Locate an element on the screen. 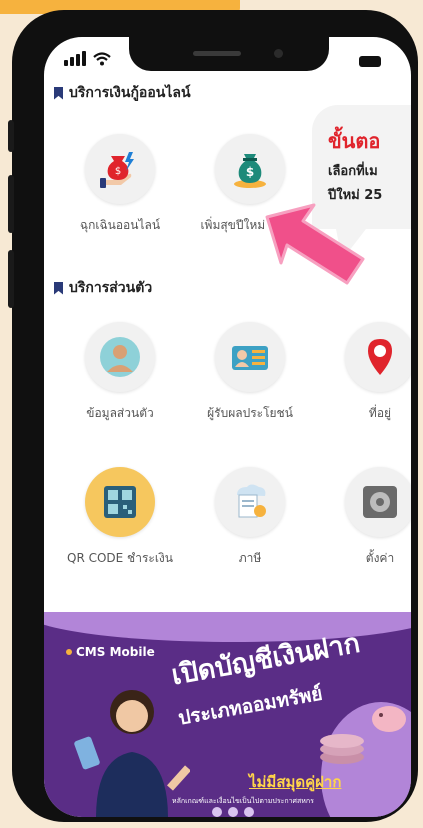 The width and height of the screenshot is (423, 828). service-tax: ภาษี is located at coordinates (250, 517).